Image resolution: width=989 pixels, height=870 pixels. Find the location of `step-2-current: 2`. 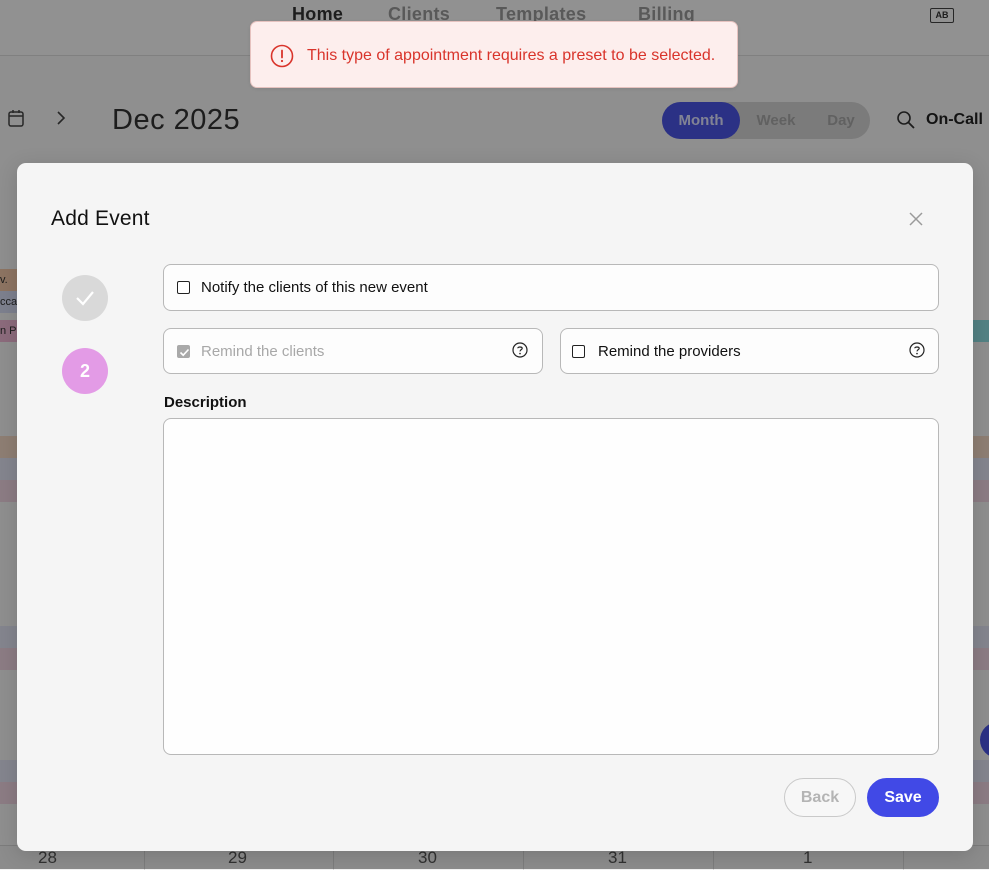

step-2-current: 2 is located at coordinates (85, 371).